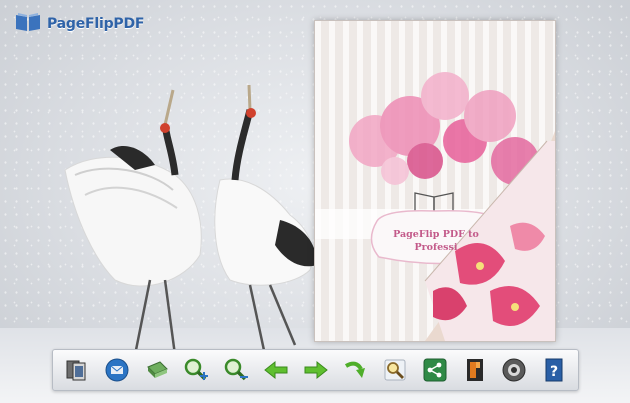 This screenshot has height=403, width=630. I want to click on email-icon, so click(117, 370).